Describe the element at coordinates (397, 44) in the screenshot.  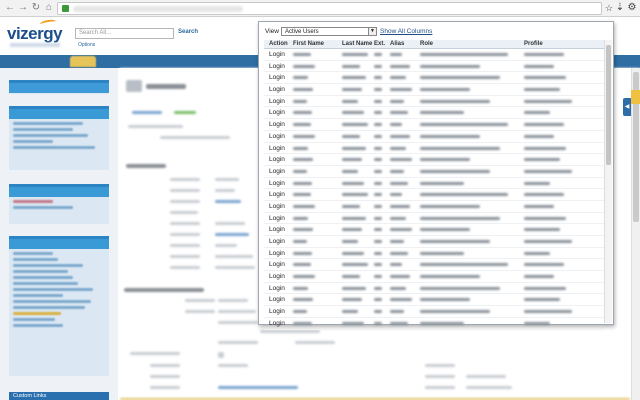
I see `column-header: Alias` at that location.